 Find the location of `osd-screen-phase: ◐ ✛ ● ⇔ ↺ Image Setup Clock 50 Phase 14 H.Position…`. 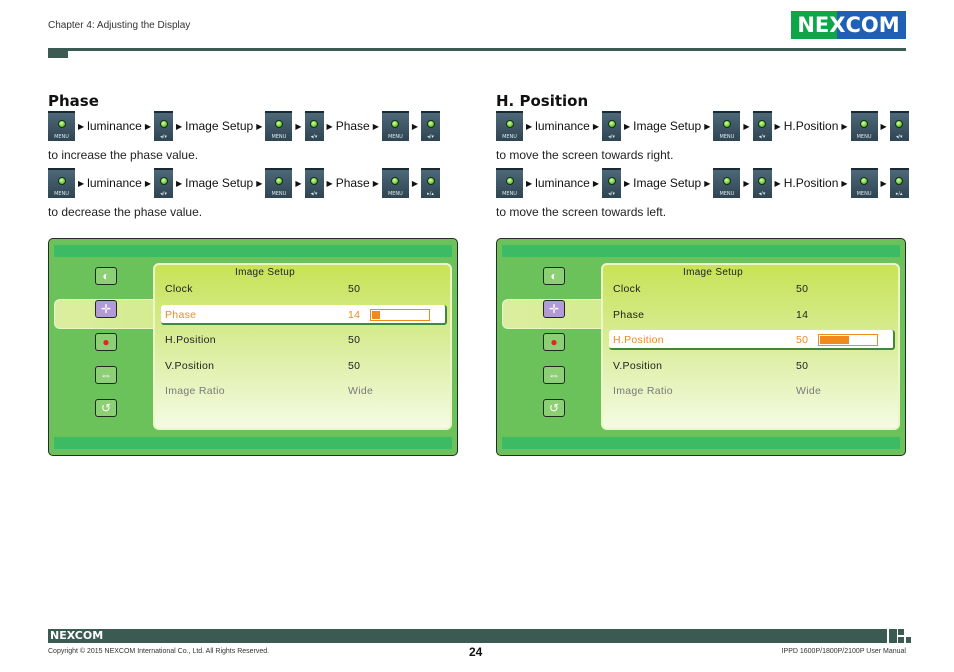

osd-screen-phase: ◐ ✛ ● ⇔ ↺ Image Setup Clock 50 Phase 14 H.Position… is located at coordinates (253, 347).